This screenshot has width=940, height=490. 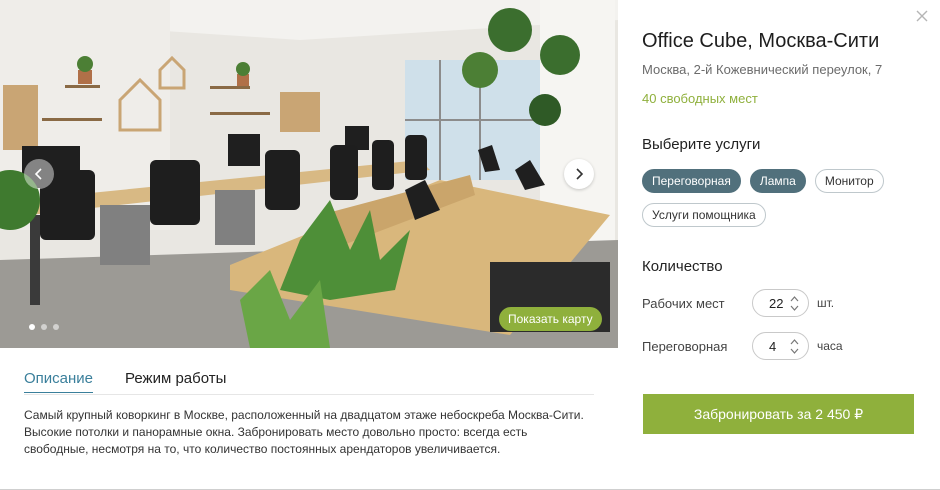 I want to click on chevron-left-icon, so click(x=38, y=174).